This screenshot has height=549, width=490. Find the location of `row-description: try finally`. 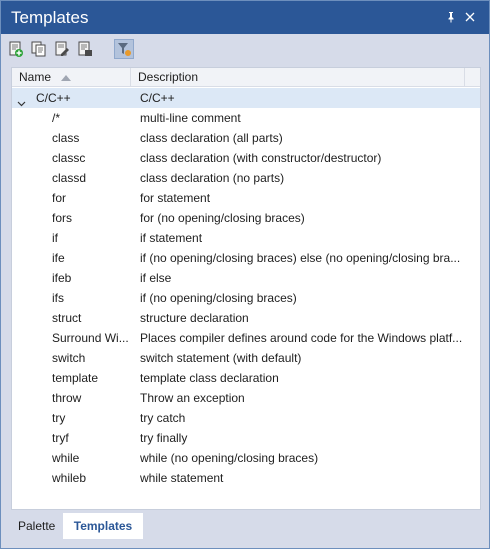

row-description: try finally is located at coordinates (164, 438).